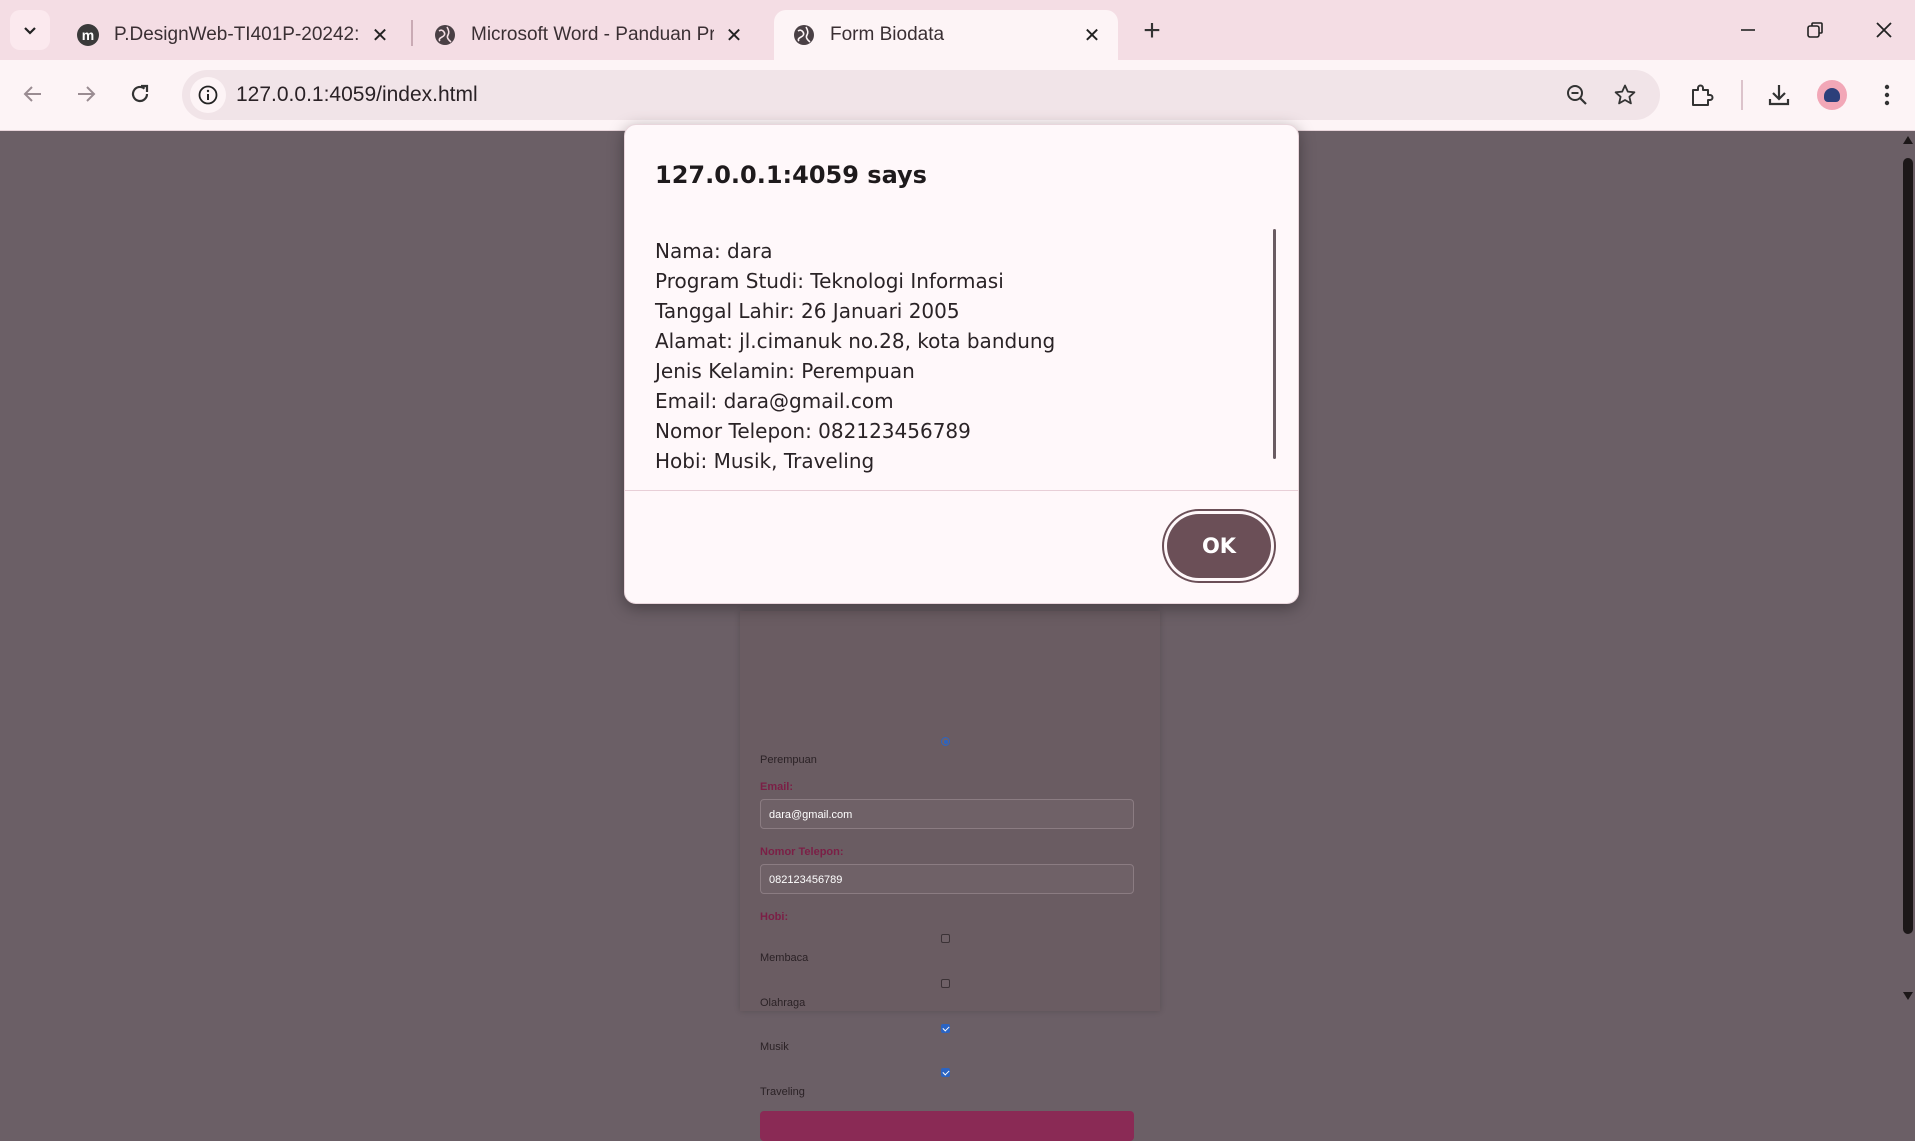 The height and width of the screenshot is (1141, 1915). I want to click on gender-radio-perempuan, so click(945, 741).